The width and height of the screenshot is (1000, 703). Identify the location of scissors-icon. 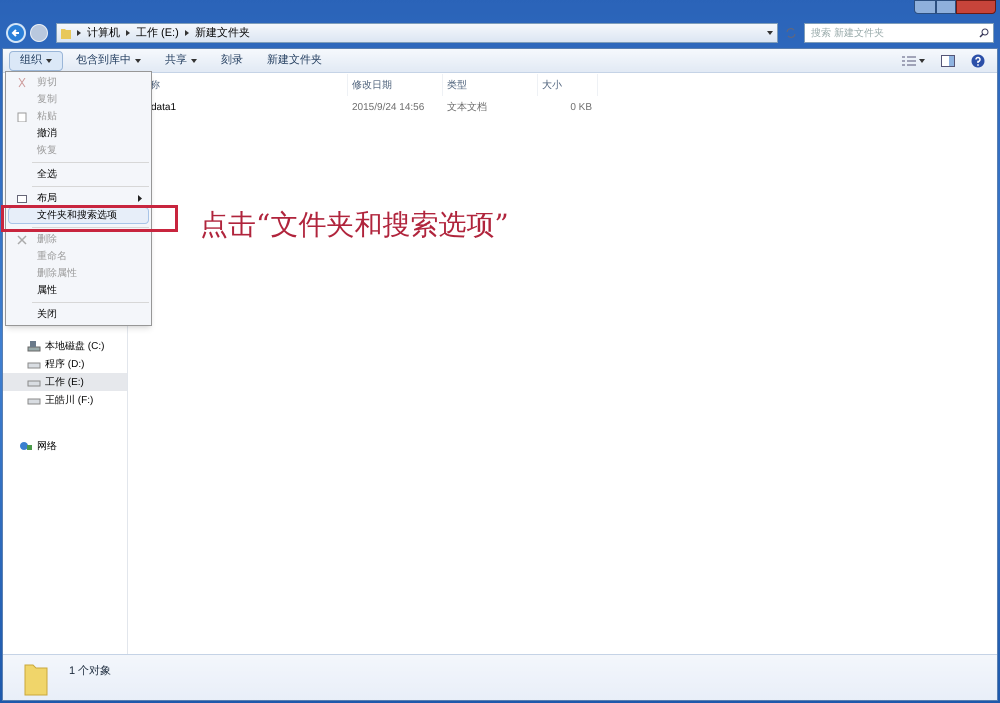
(22, 83).